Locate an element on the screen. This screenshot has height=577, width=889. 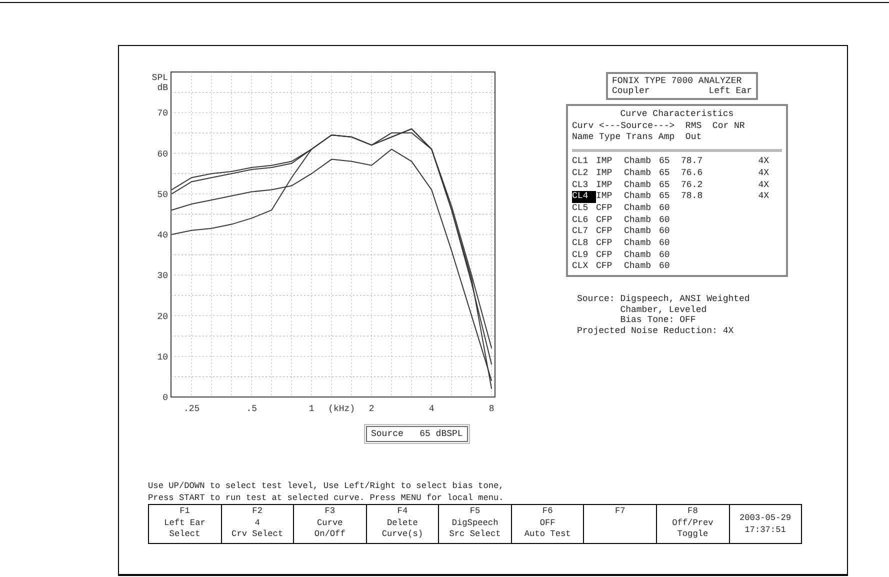
y-tick-label: 50 is located at coordinates (162, 195).